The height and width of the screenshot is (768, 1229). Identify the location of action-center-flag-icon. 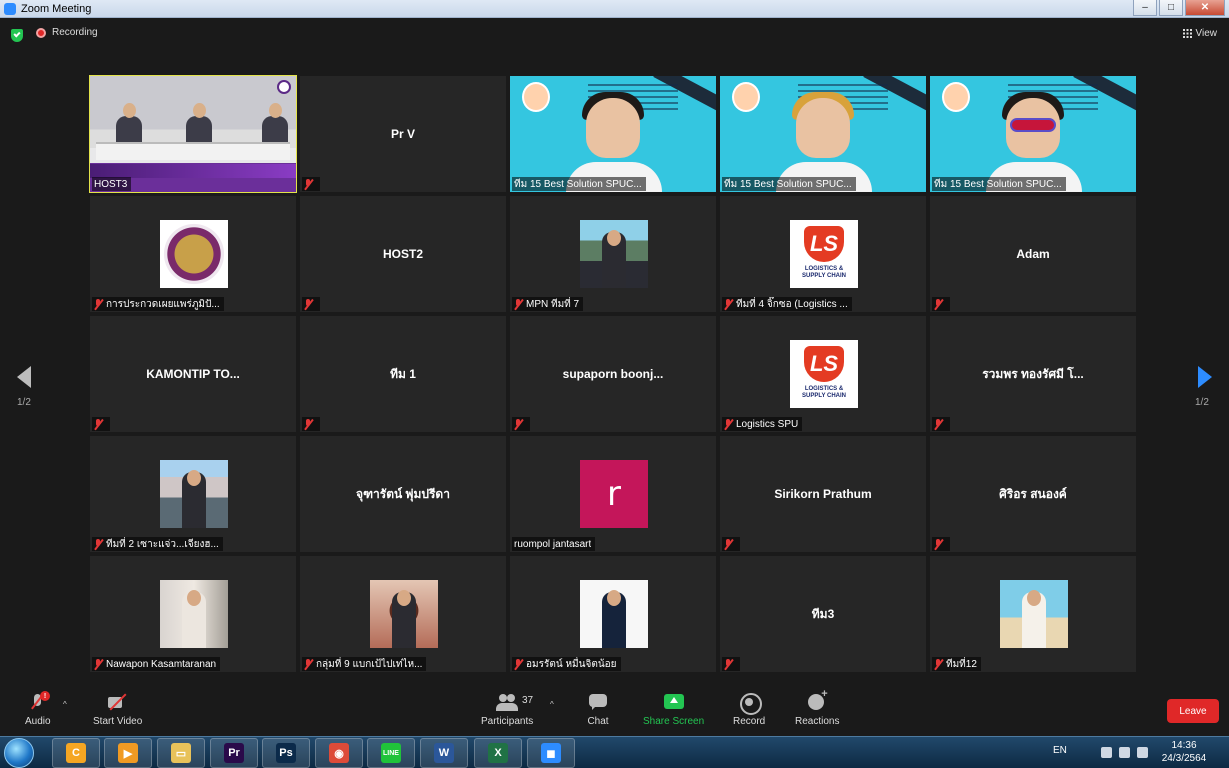
(1106, 752).